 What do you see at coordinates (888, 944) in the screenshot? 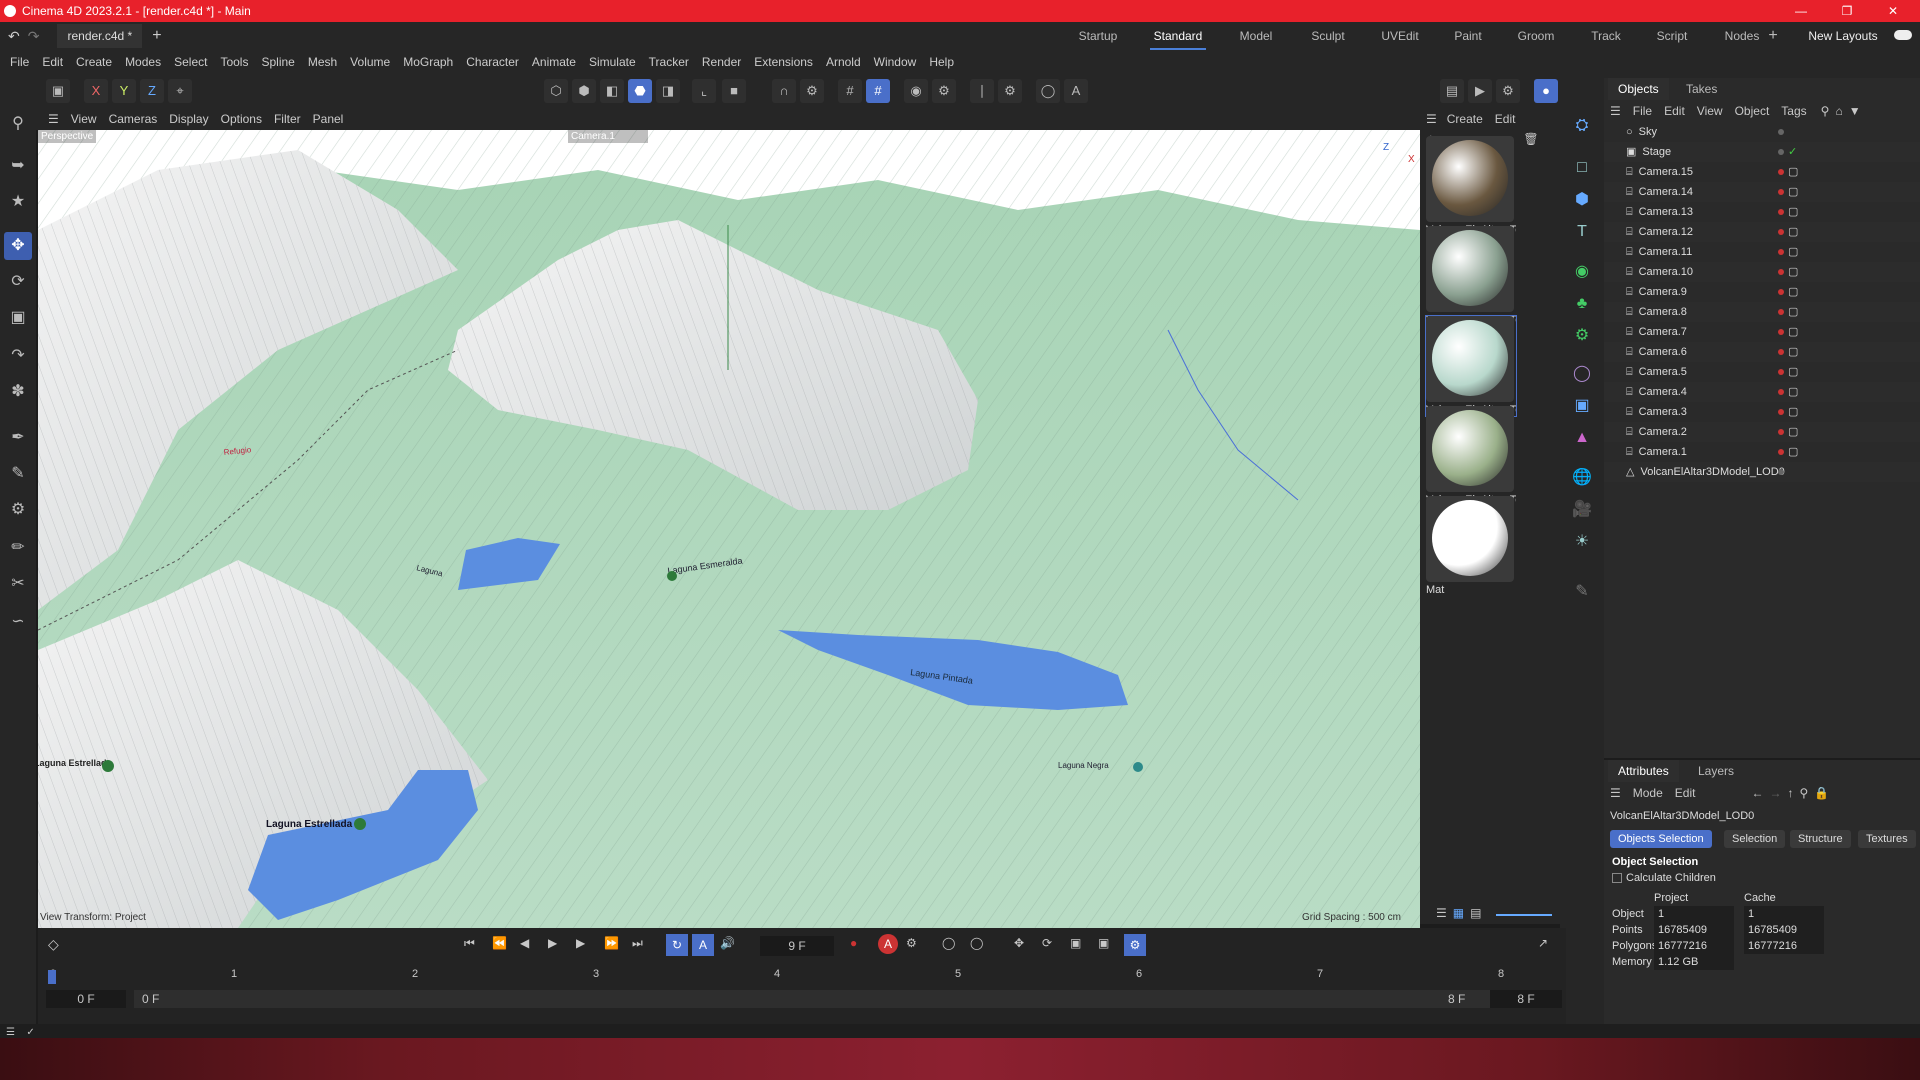
I see `autokey-icon: A` at bounding box center [888, 944].